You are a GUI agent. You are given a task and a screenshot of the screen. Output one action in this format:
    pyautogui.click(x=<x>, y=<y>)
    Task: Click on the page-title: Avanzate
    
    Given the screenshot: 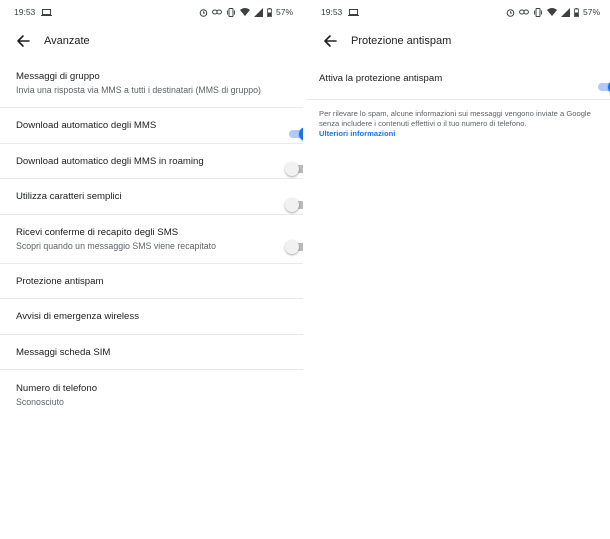 What is the action you would take?
    pyautogui.click(x=67, y=41)
    